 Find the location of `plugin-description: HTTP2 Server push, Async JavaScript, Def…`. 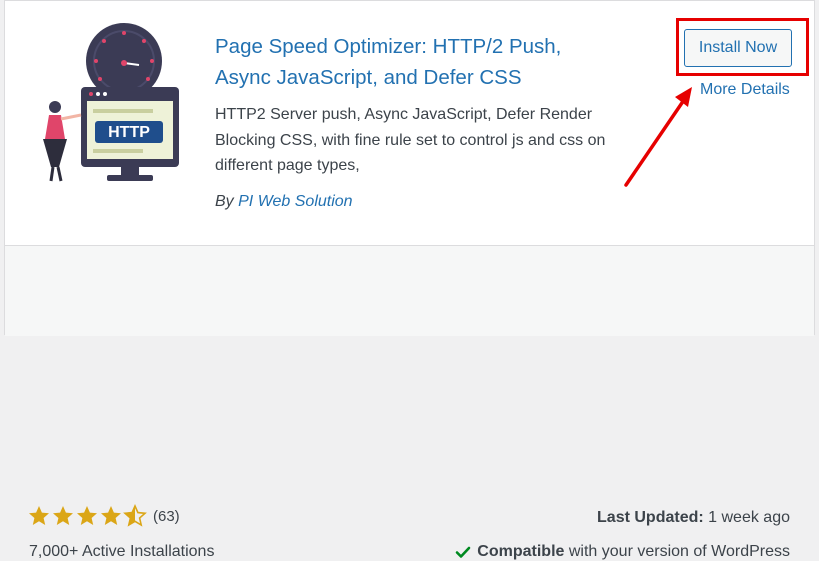

plugin-description: HTTP2 Server push, Async JavaScript, Def… is located at coordinates (410, 140).